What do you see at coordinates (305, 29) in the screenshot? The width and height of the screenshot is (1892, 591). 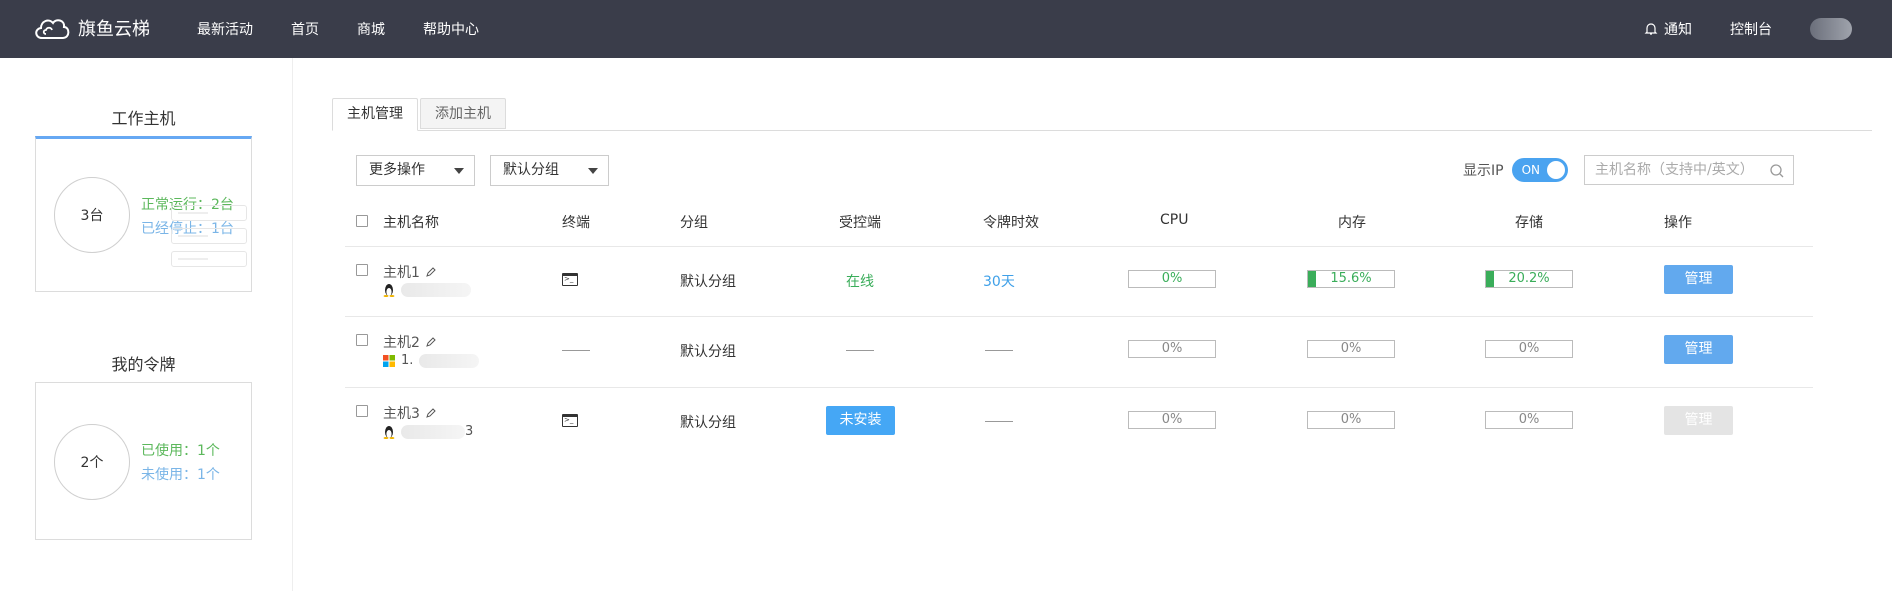 I see `nav-item-home: 首页` at bounding box center [305, 29].